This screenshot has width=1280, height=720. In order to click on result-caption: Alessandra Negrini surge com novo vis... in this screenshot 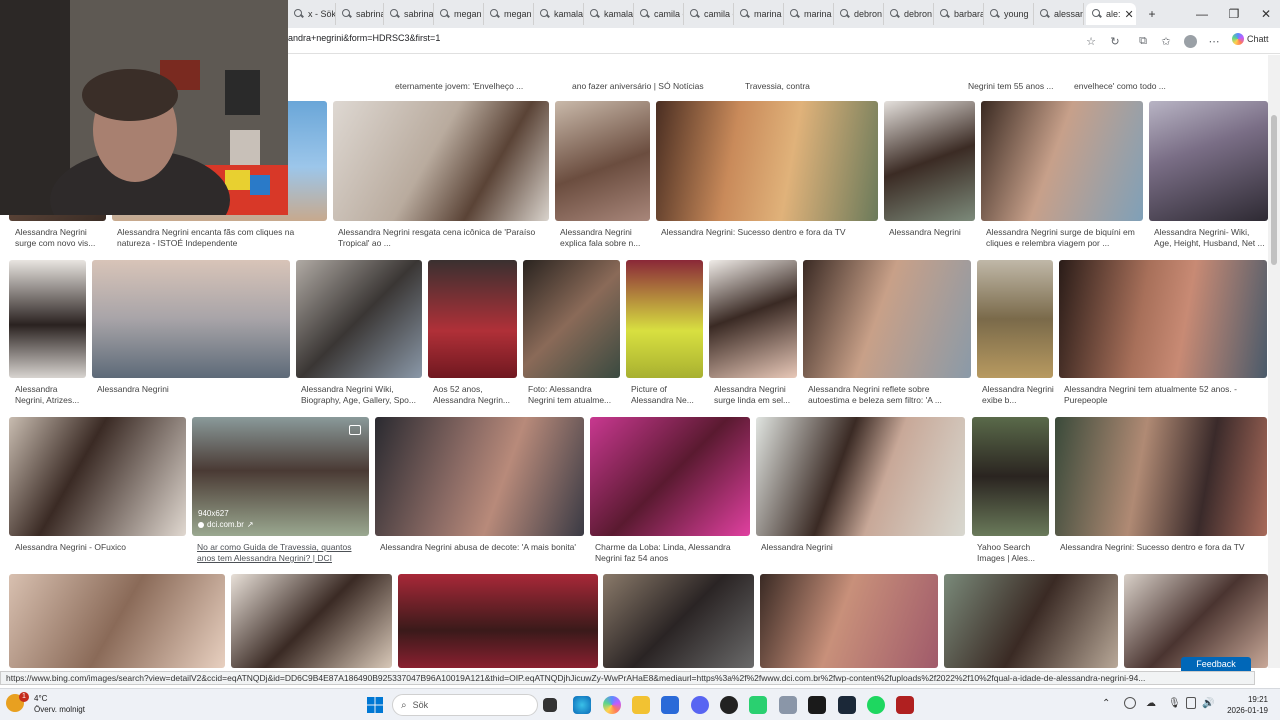, I will do `click(60, 238)`.